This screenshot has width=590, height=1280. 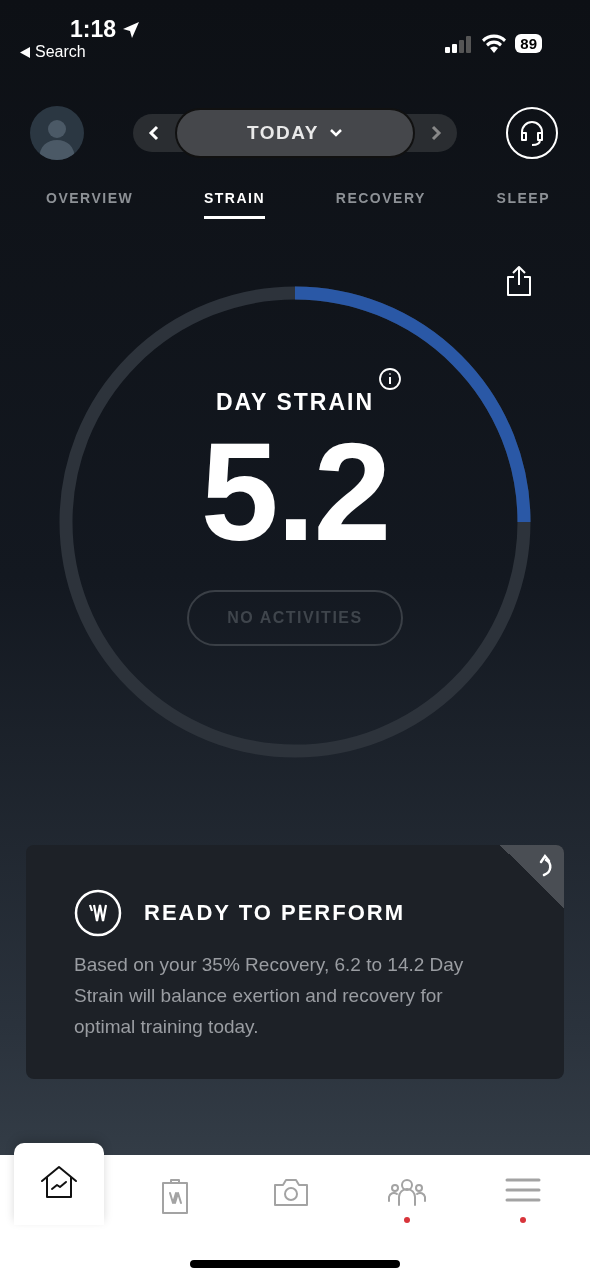 What do you see at coordinates (269, 996) in the screenshot?
I see `card-body-text: Based on your 35% Recovery, 6.2 to 14.2 Day Strain will balance exertion and recovery for optimal training today.` at bounding box center [269, 996].